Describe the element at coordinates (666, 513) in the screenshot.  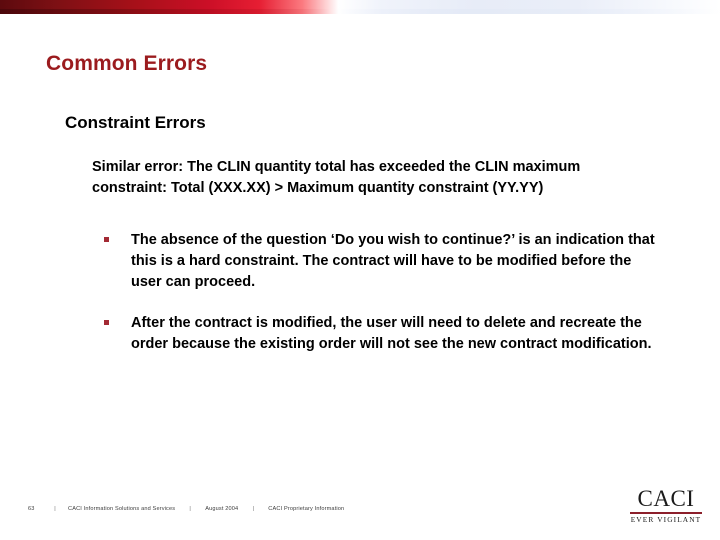
I see `logo-divider-rule` at that location.